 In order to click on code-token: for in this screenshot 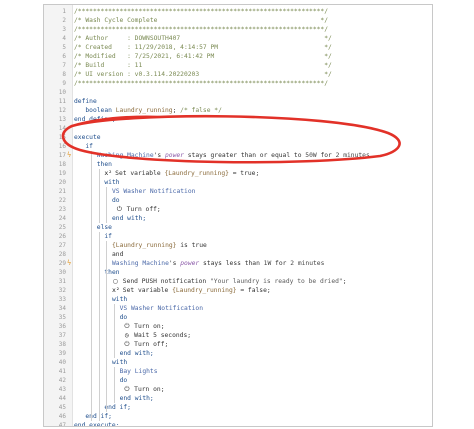, I will do `click(281, 263)`.